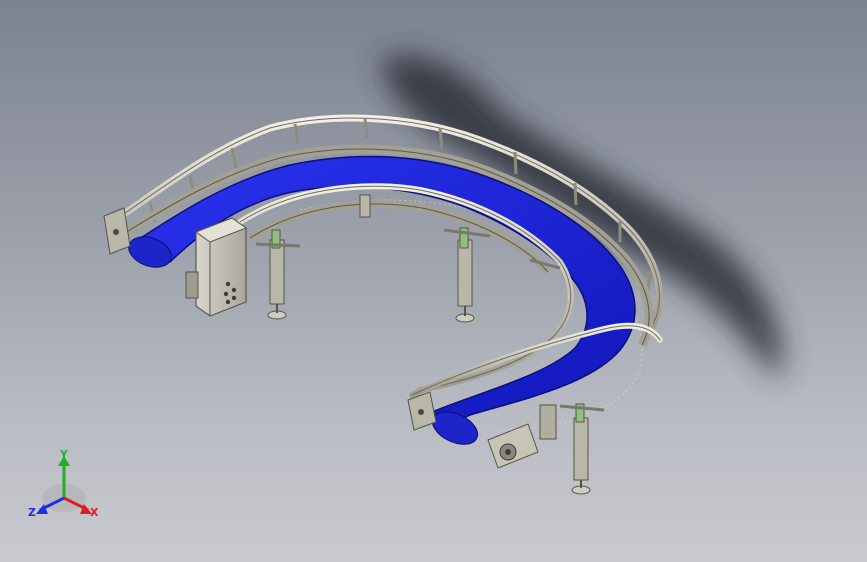 The height and width of the screenshot is (562, 867). Describe the element at coordinates (32, 512) in the screenshot. I see `axis-z-label: Z` at that location.